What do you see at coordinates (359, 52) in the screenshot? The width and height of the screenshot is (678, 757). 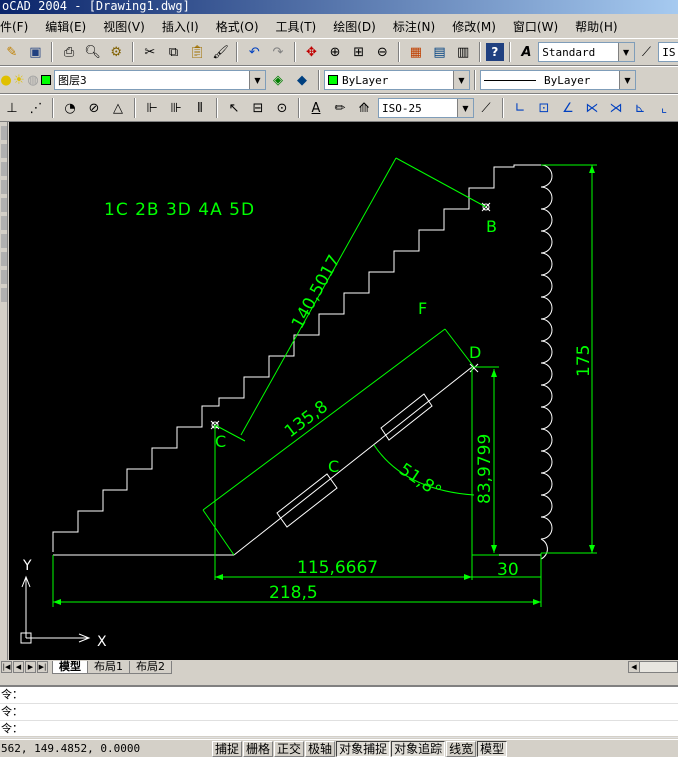 I see `zoom-window-icon: ⊞` at bounding box center [359, 52].